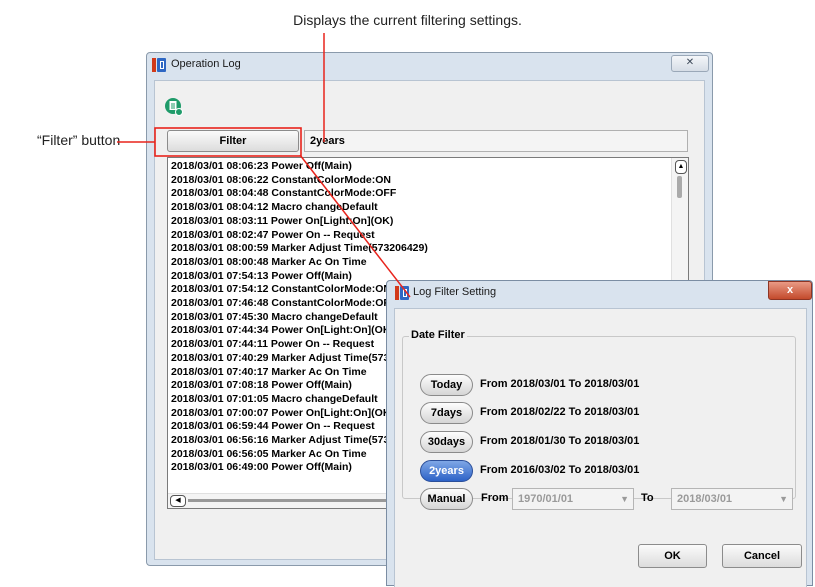 The height and width of the screenshot is (587, 815). I want to click on manual-to-label: To, so click(647, 498).